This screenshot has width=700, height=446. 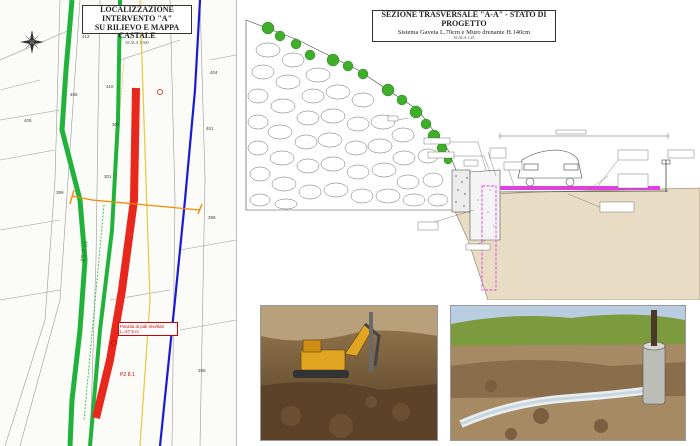 What do you see at coordinates (202, 370) in the screenshot?
I see `parcel-number: 386` at bounding box center [202, 370].